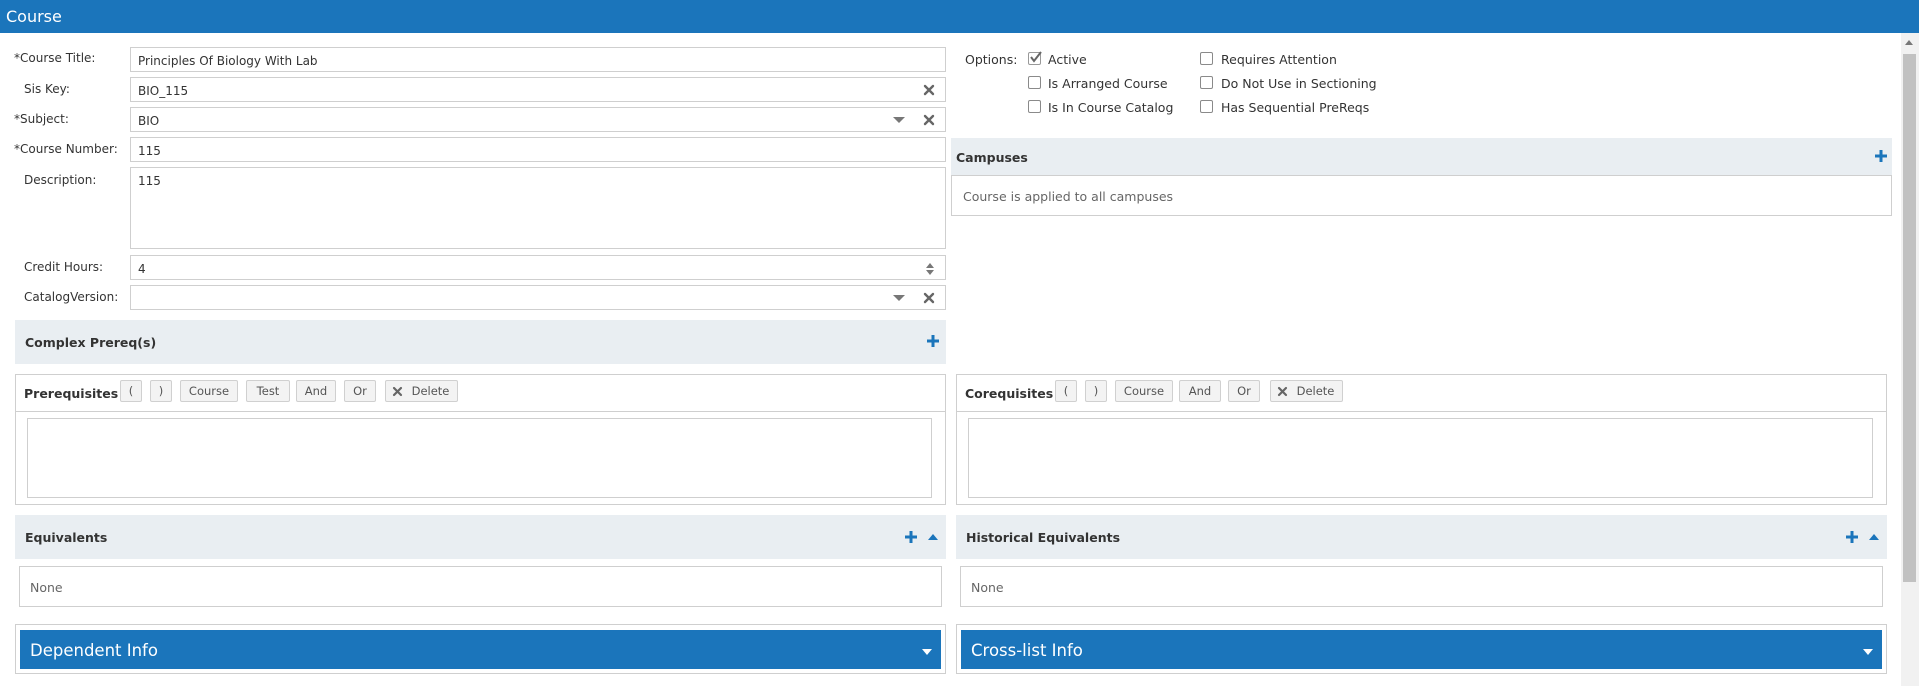 The image size is (1919, 686). What do you see at coordinates (1852, 537) in the screenshot?
I see `add-historical-equivalent-plus-icon` at bounding box center [1852, 537].